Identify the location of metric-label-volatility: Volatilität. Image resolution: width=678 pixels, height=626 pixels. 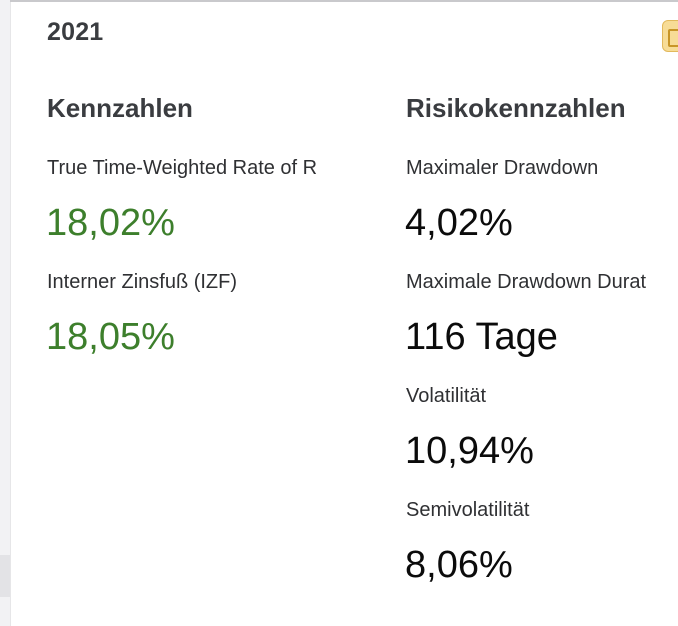
(446, 396).